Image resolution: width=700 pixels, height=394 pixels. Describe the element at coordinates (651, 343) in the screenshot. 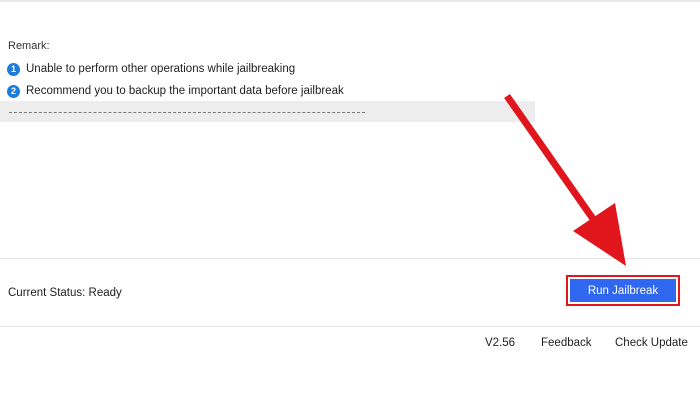

I see `check-update-link: Check Update` at that location.